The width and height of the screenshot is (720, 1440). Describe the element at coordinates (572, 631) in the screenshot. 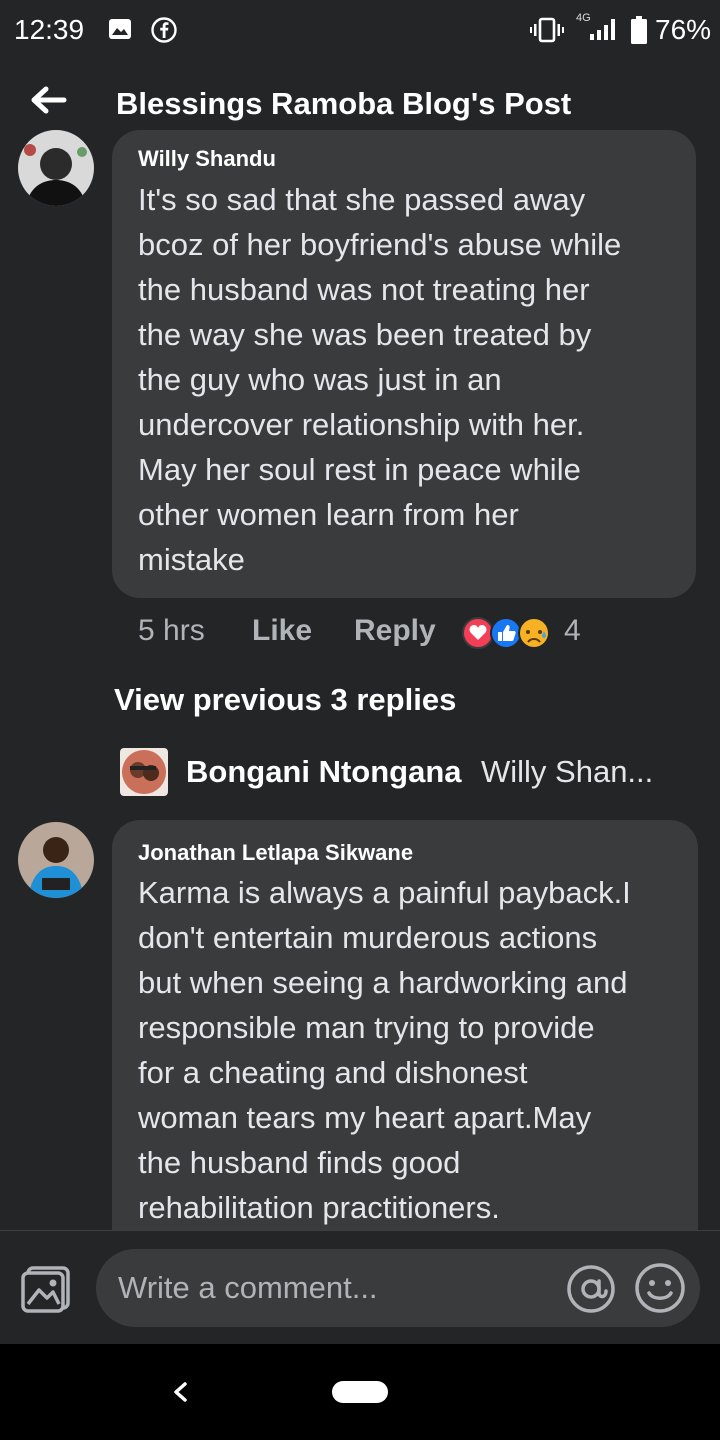

I see `reaction-count: 4` at that location.